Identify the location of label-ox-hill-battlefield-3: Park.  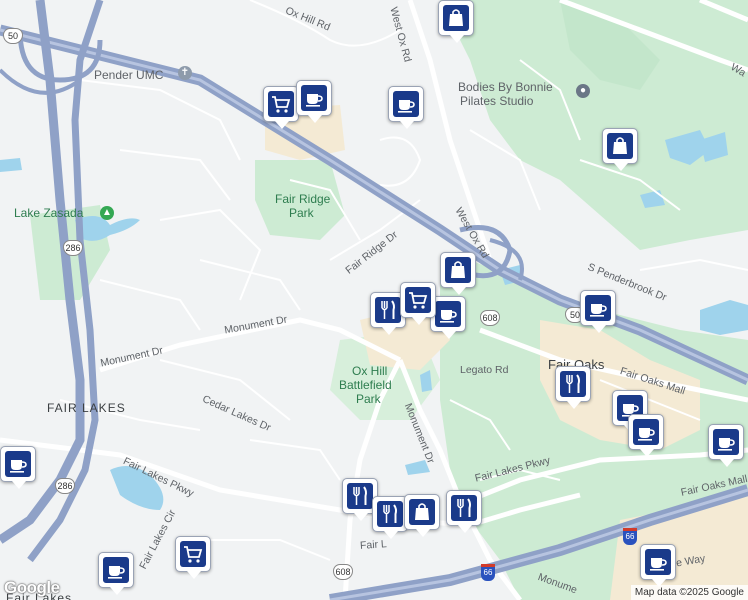
(368, 399).